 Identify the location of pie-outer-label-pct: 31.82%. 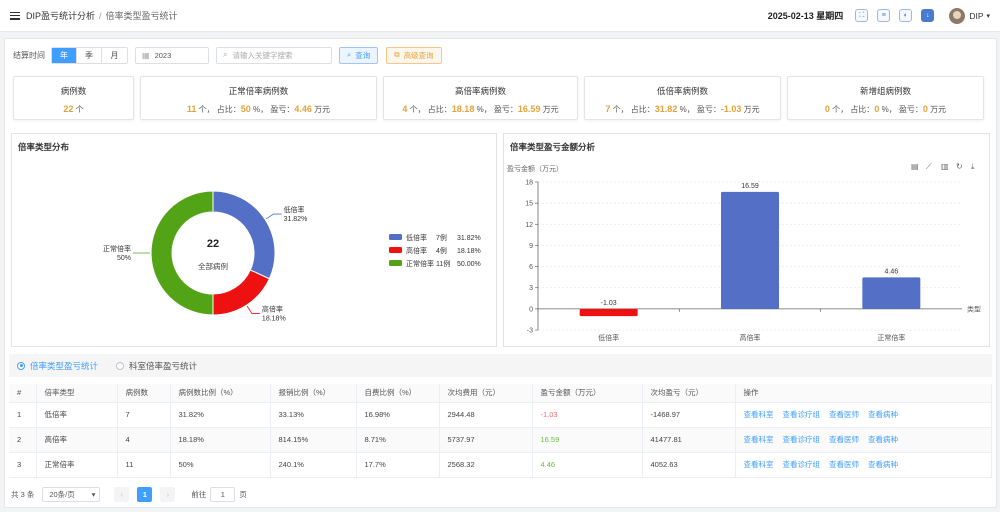
(296, 219).